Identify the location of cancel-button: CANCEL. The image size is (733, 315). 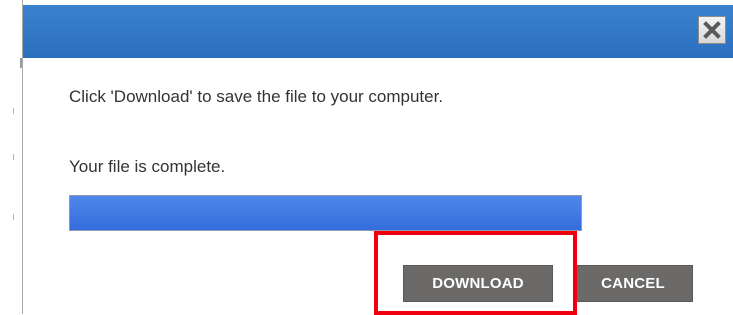
(633, 283).